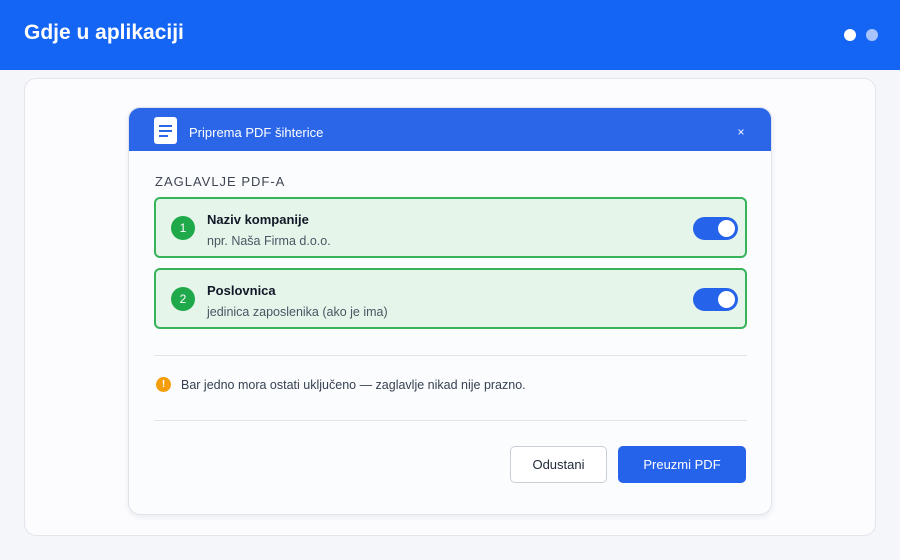 This screenshot has width=900, height=560. Describe the element at coordinates (558, 464) in the screenshot. I see `cancel-button: Odustani` at that location.